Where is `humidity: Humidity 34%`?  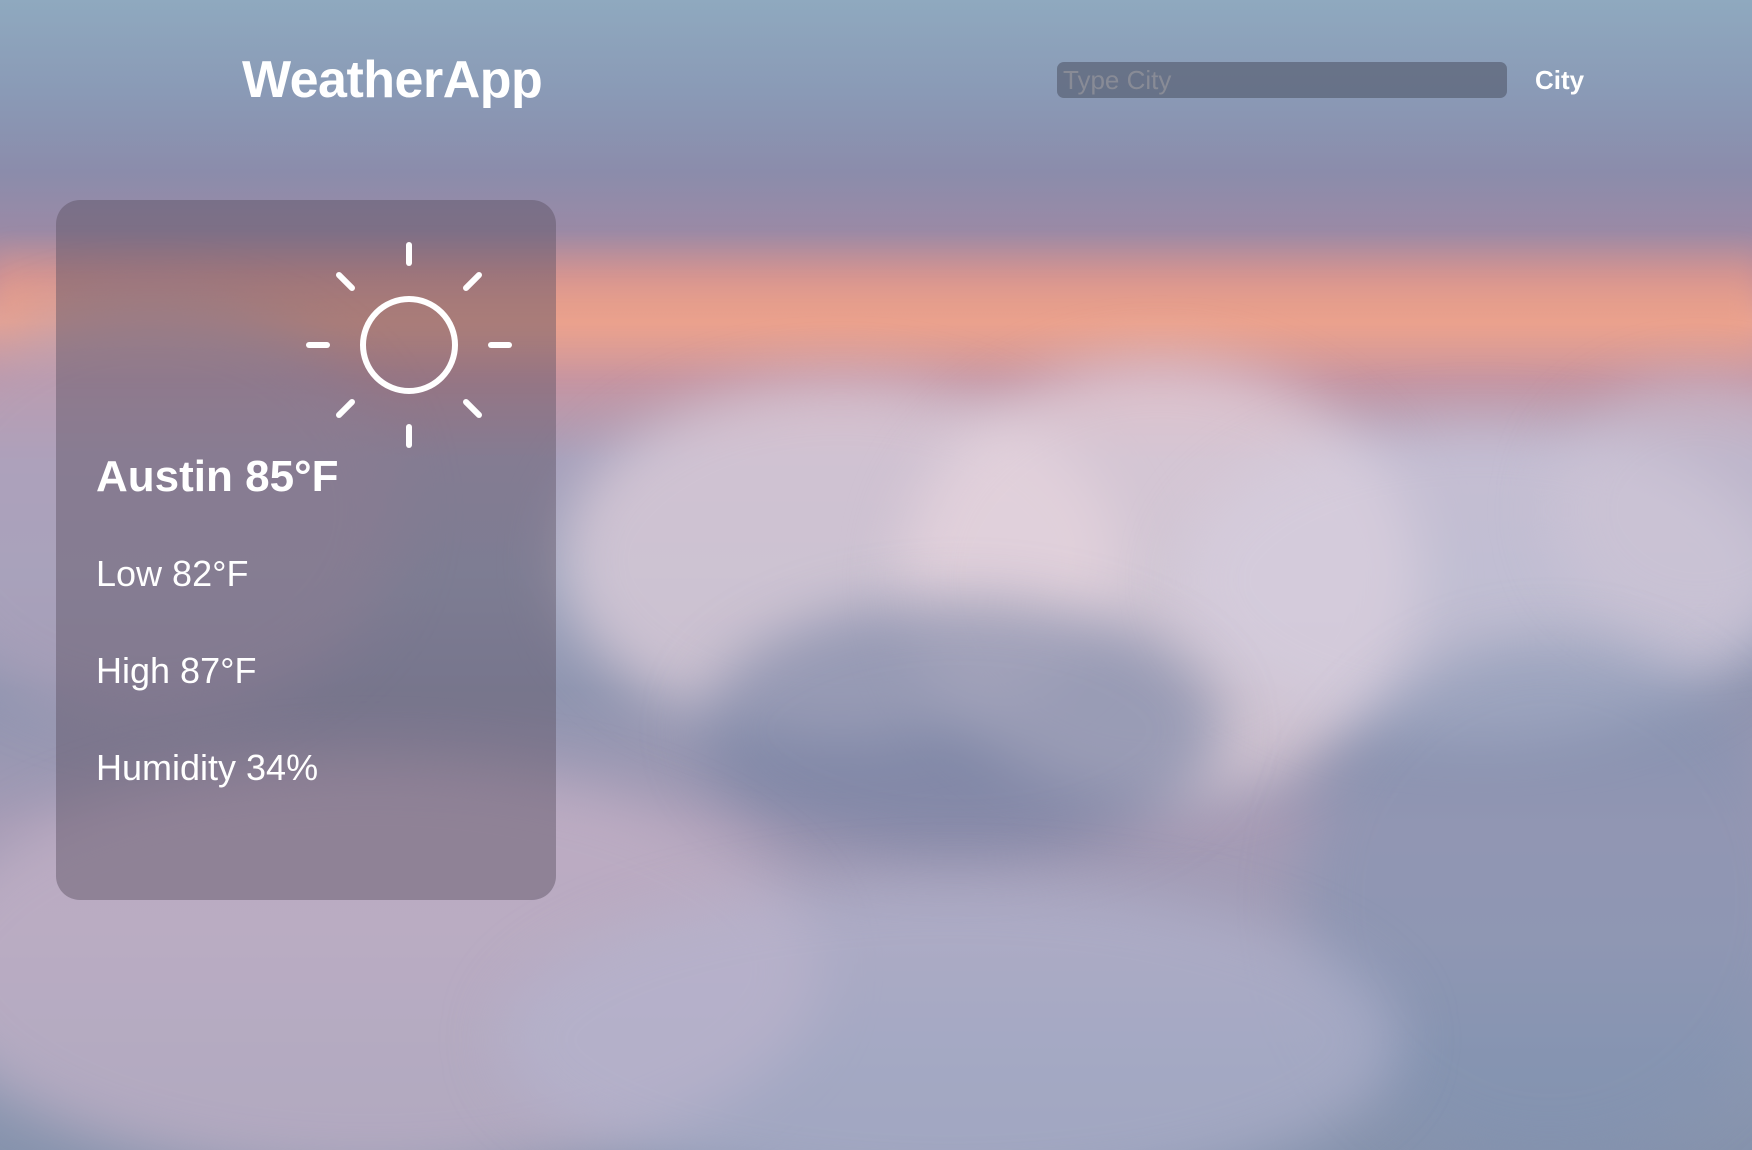
humidity: Humidity 34% is located at coordinates (207, 767).